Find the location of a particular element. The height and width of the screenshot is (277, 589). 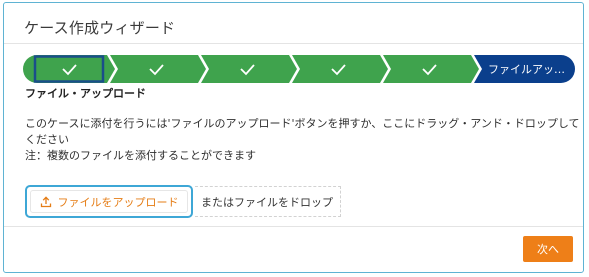

header-divider is located at coordinates (293, 43).